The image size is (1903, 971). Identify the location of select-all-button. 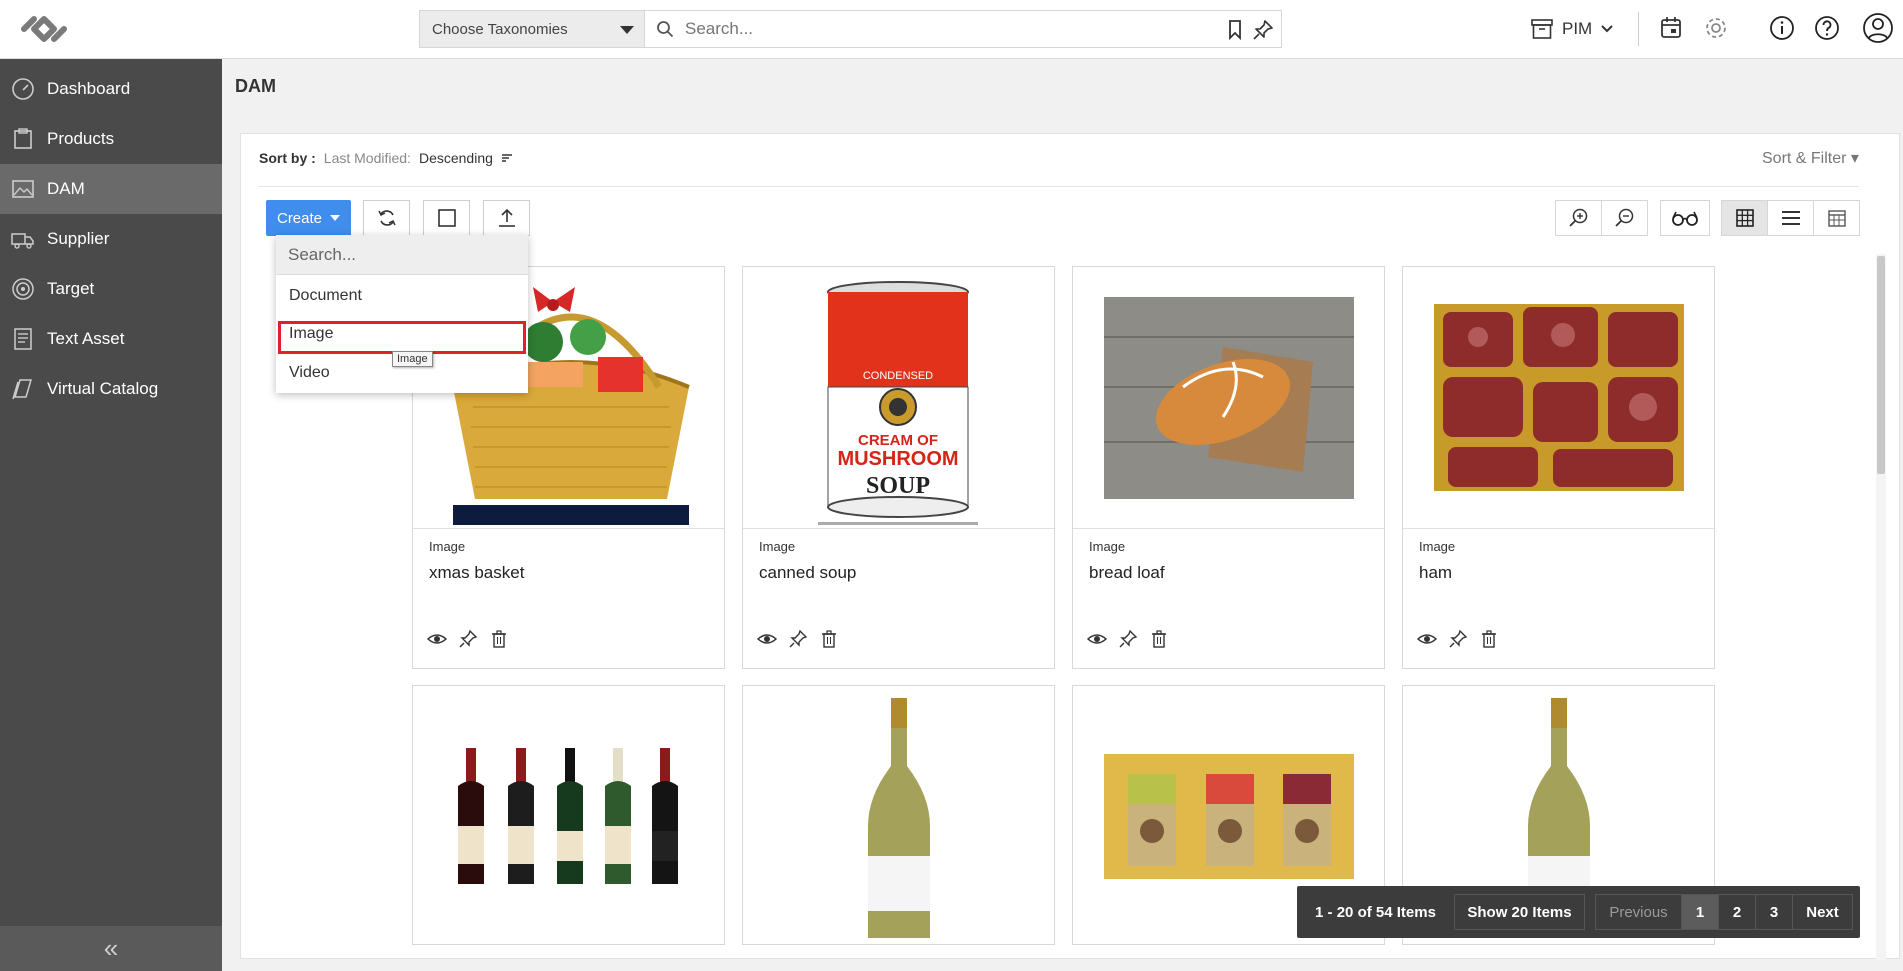
(446, 218).